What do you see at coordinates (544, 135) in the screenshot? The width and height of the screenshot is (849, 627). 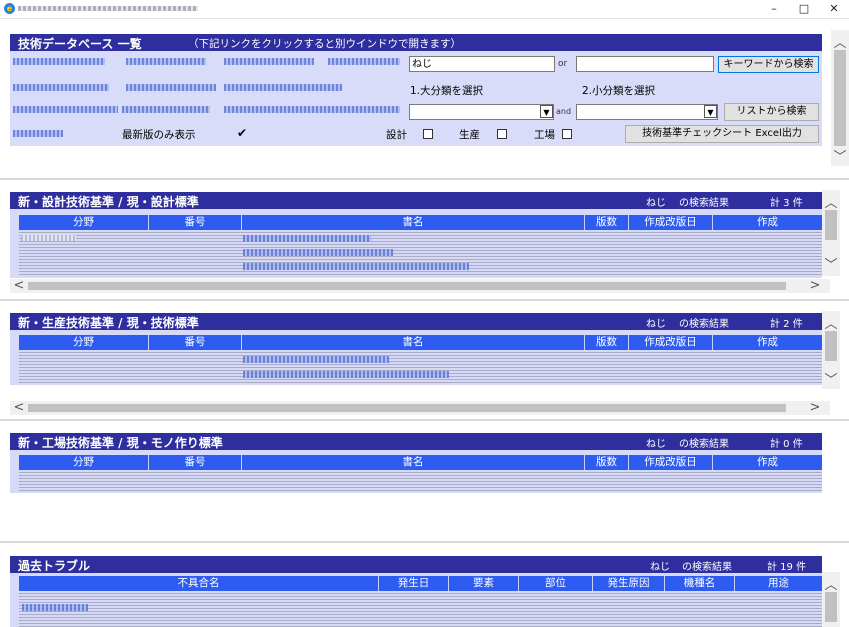 I see `filter-factory-label: 工場` at bounding box center [544, 135].